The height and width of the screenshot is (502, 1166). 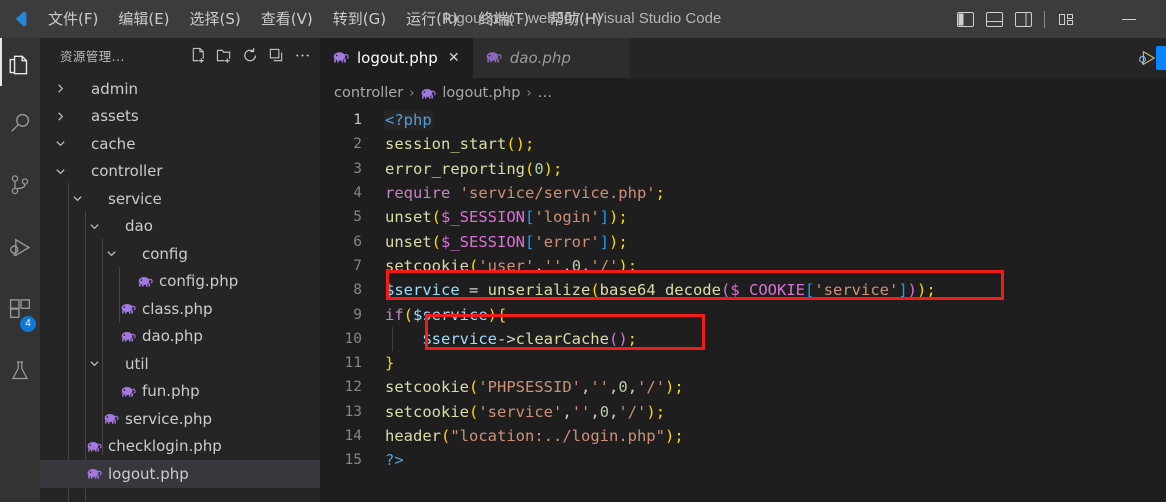 I want to click on breadcrumb-item-logout-php: logout.php, so click(x=481, y=93).